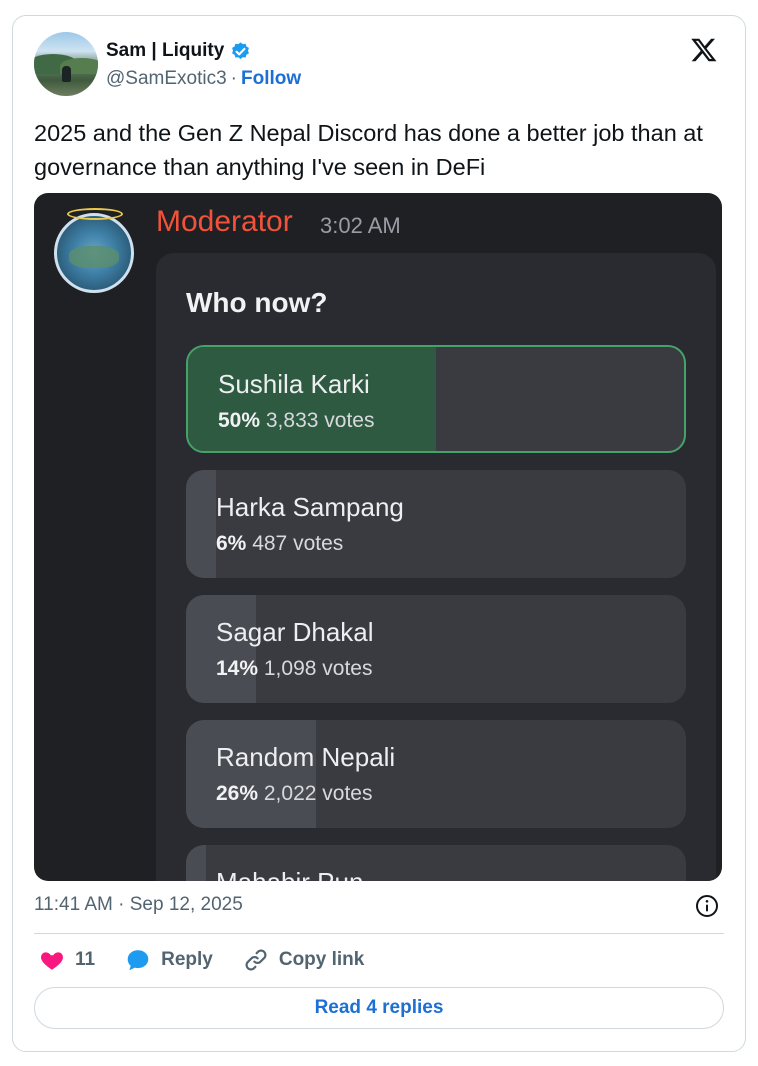 The height and width of the screenshot is (1066, 758). I want to click on verified-badge-icon, so click(241, 50).